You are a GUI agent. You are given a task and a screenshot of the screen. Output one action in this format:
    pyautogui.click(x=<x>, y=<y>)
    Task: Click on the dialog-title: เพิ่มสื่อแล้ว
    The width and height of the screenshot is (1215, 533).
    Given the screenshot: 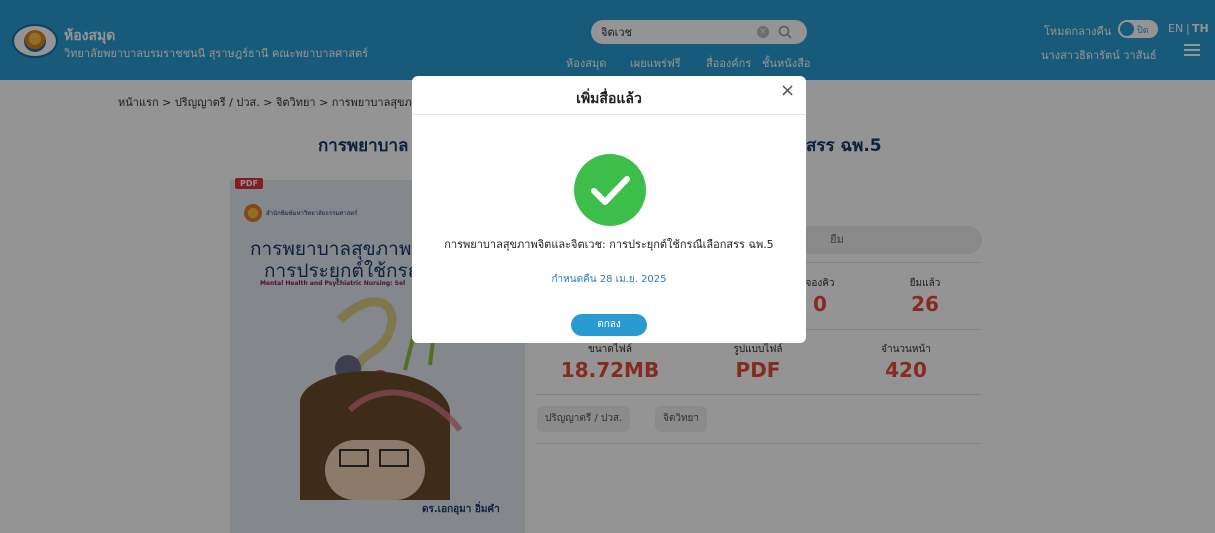 What is the action you would take?
    pyautogui.click(x=609, y=99)
    